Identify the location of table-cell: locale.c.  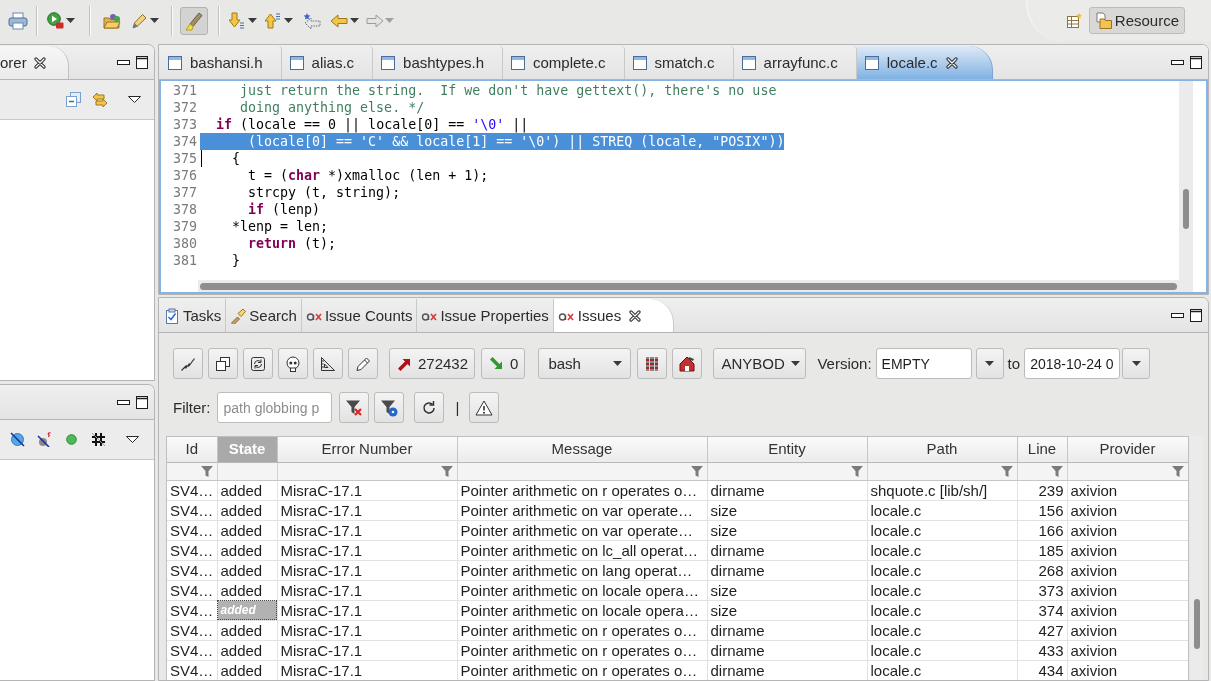
(942, 530).